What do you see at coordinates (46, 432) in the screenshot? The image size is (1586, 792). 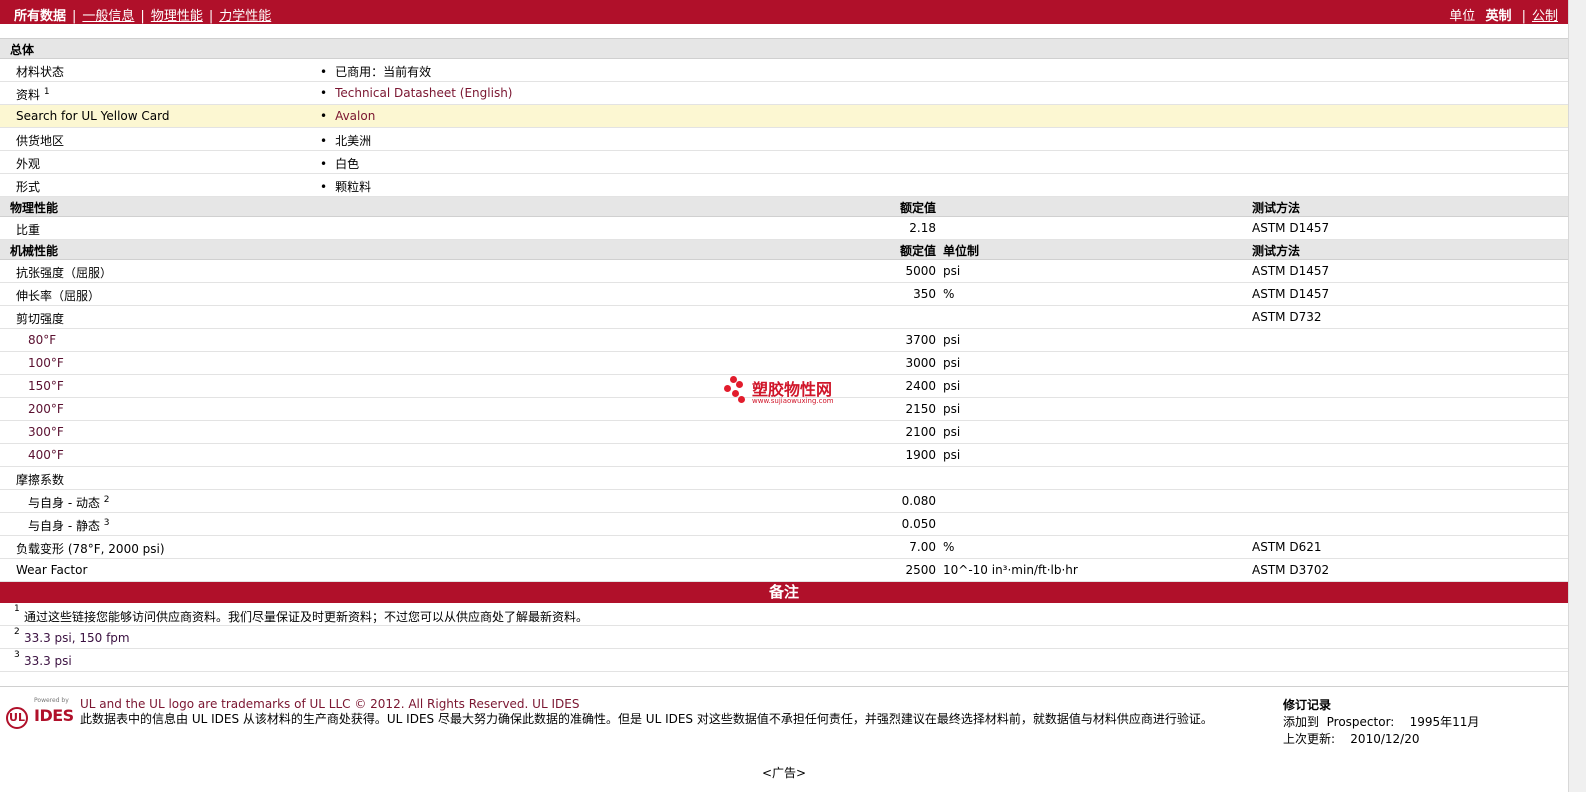 I see `row-label: 300°F` at bounding box center [46, 432].